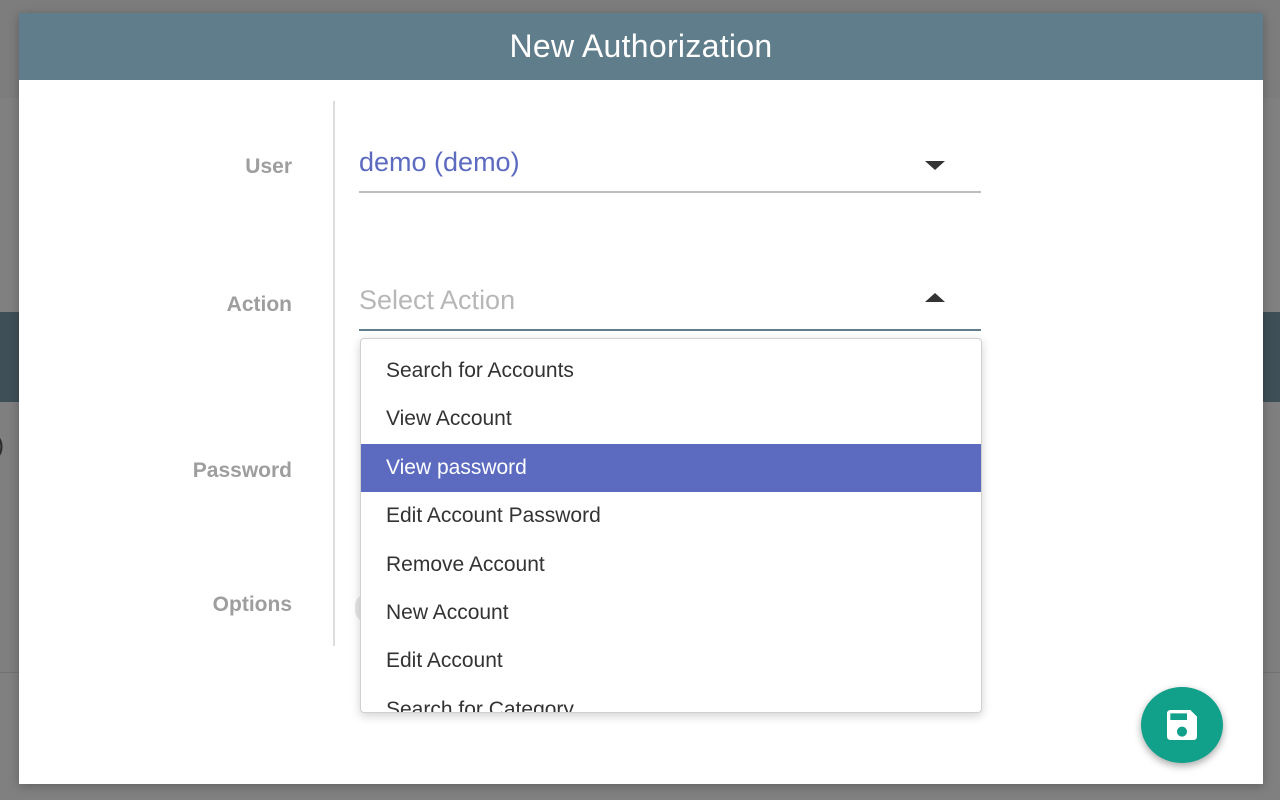 This screenshot has height=800, width=1280. What do you see at coordinates (259, 304) in the screenshot?
I see `action-label: Action` at bounding box center [259, 304].